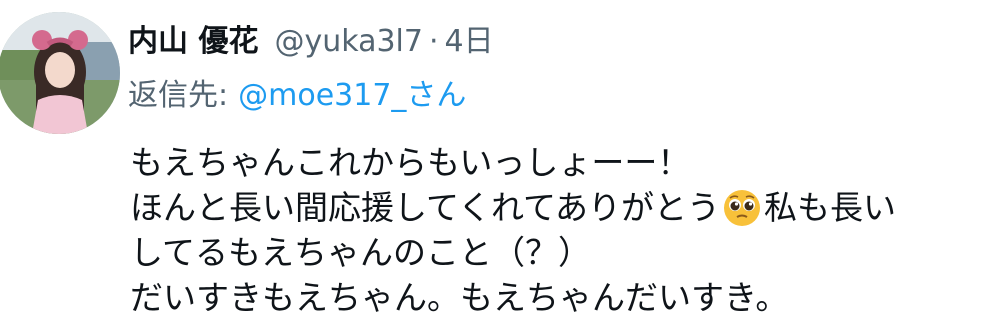  Describe the element at coordinates (425, 207) in the screenshot. I see `tweet-line-text: ほんと長い間応援してくれてありがとう` at that location.